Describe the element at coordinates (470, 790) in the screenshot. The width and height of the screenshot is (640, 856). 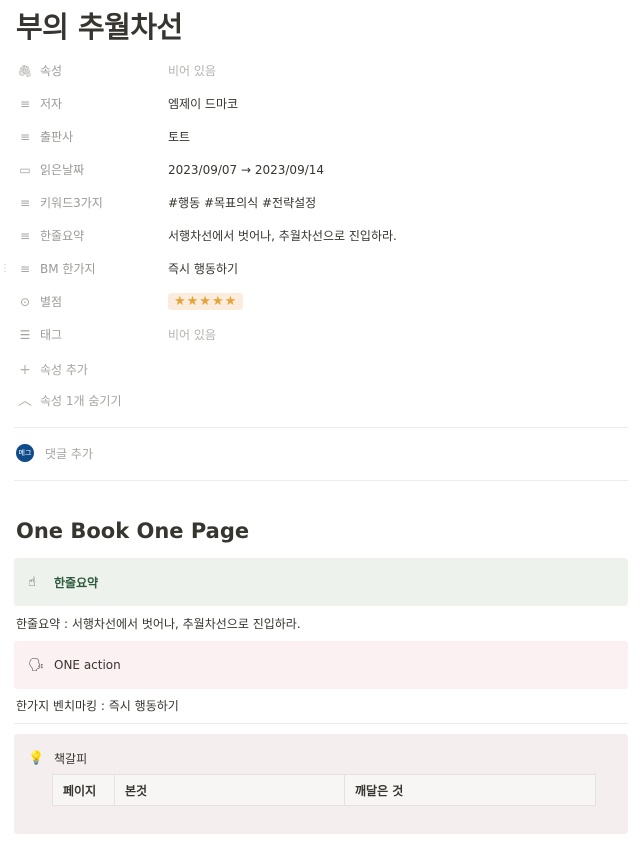
I see `table-header-cell: 깨달은 것` at that location.